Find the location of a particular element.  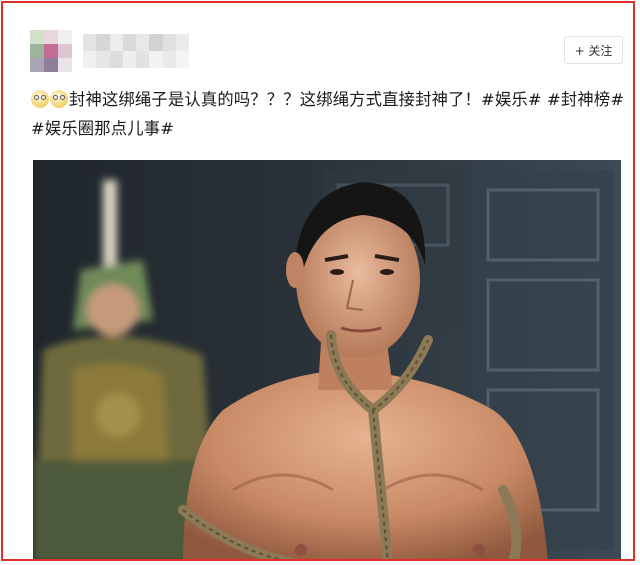

username-blurred is located at coordinates (136, 51).